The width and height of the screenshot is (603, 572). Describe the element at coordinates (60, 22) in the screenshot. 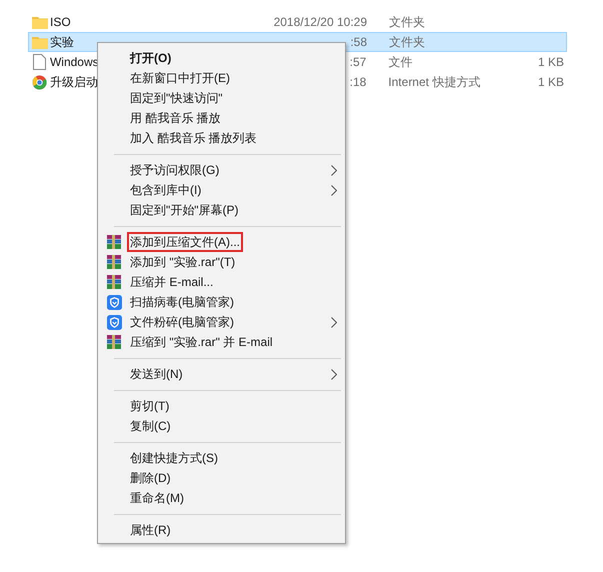

I see `file-name: ISO` at that location.